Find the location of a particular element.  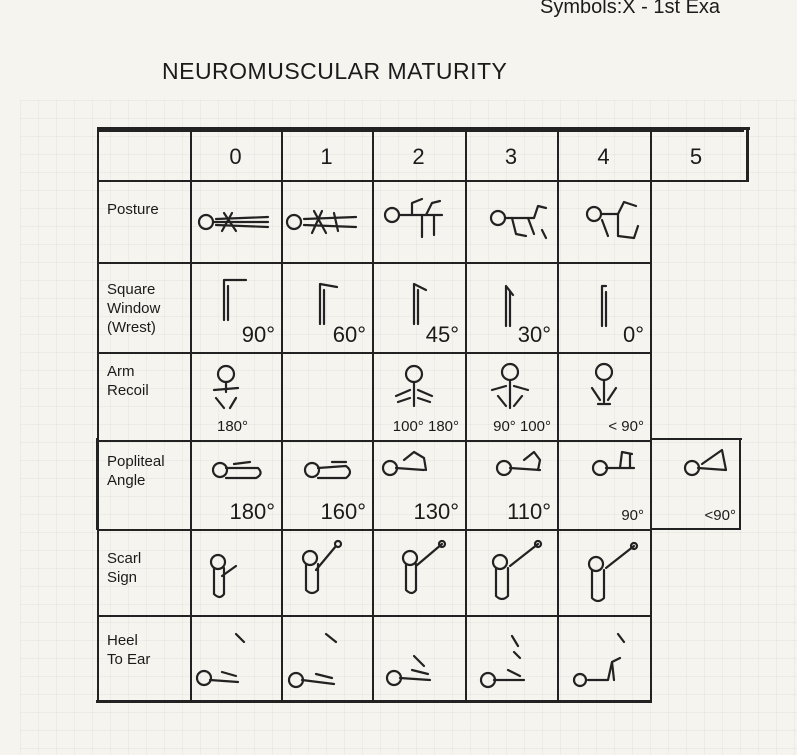

arm-recoil-value-0: 180° is located at coordinates (232, 426).